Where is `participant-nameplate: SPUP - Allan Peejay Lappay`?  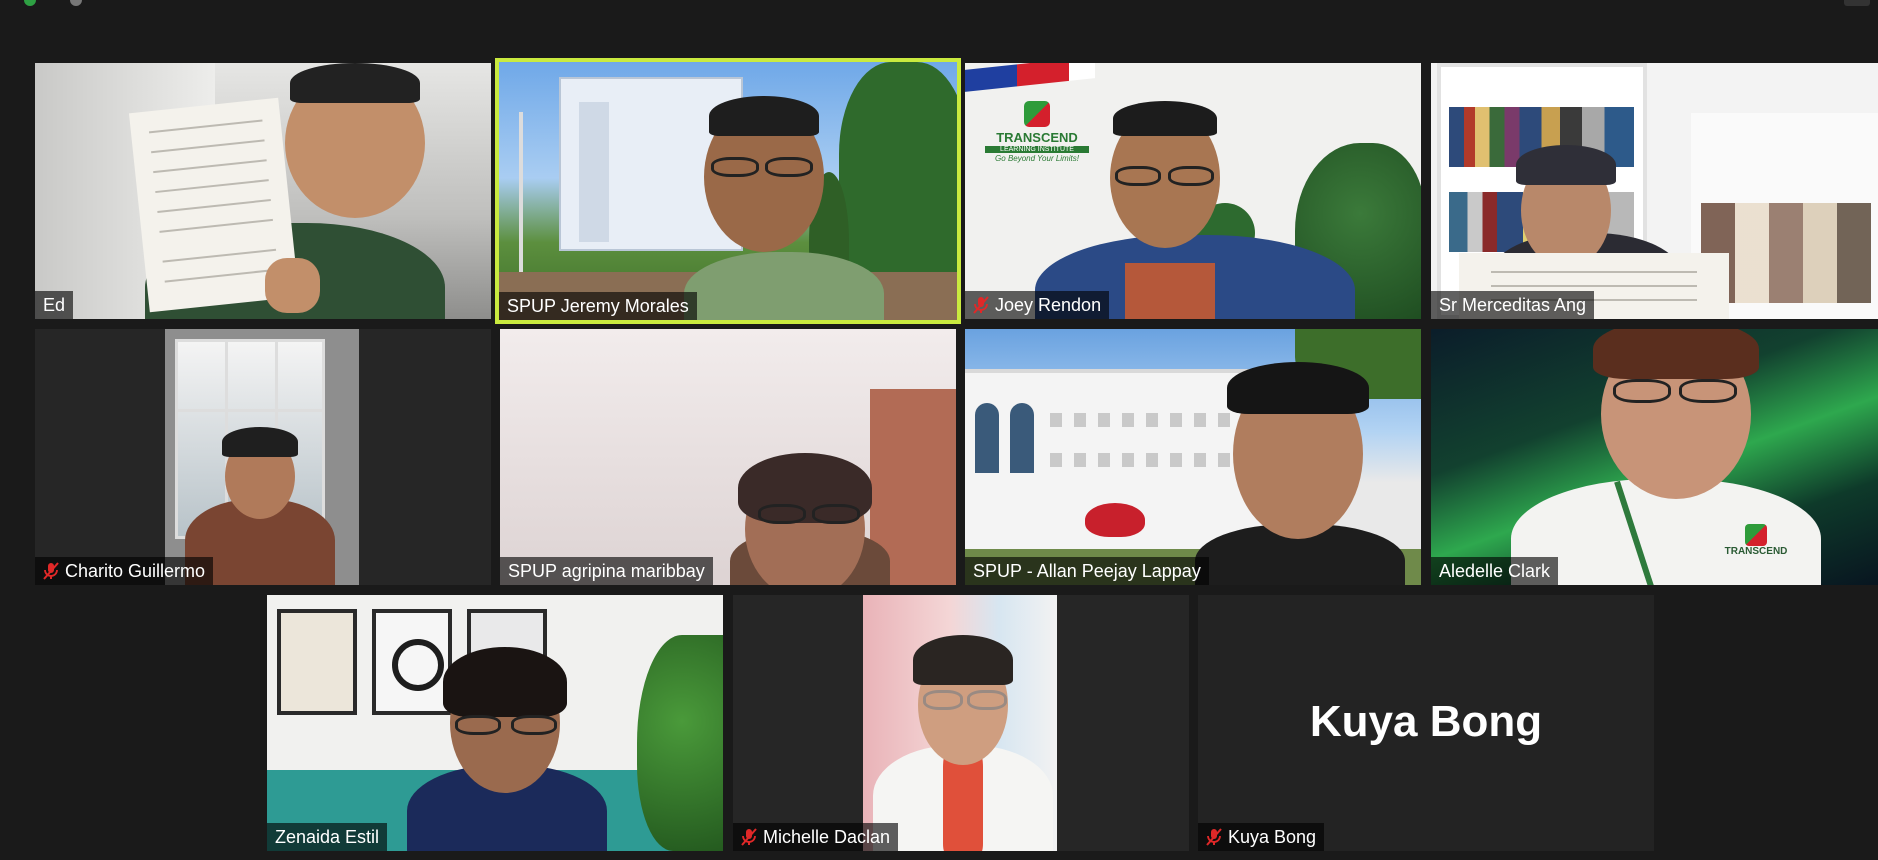
participant-nameplate: SPUP - Allan Peejay Lappay is located at coordinates (1087, 571).